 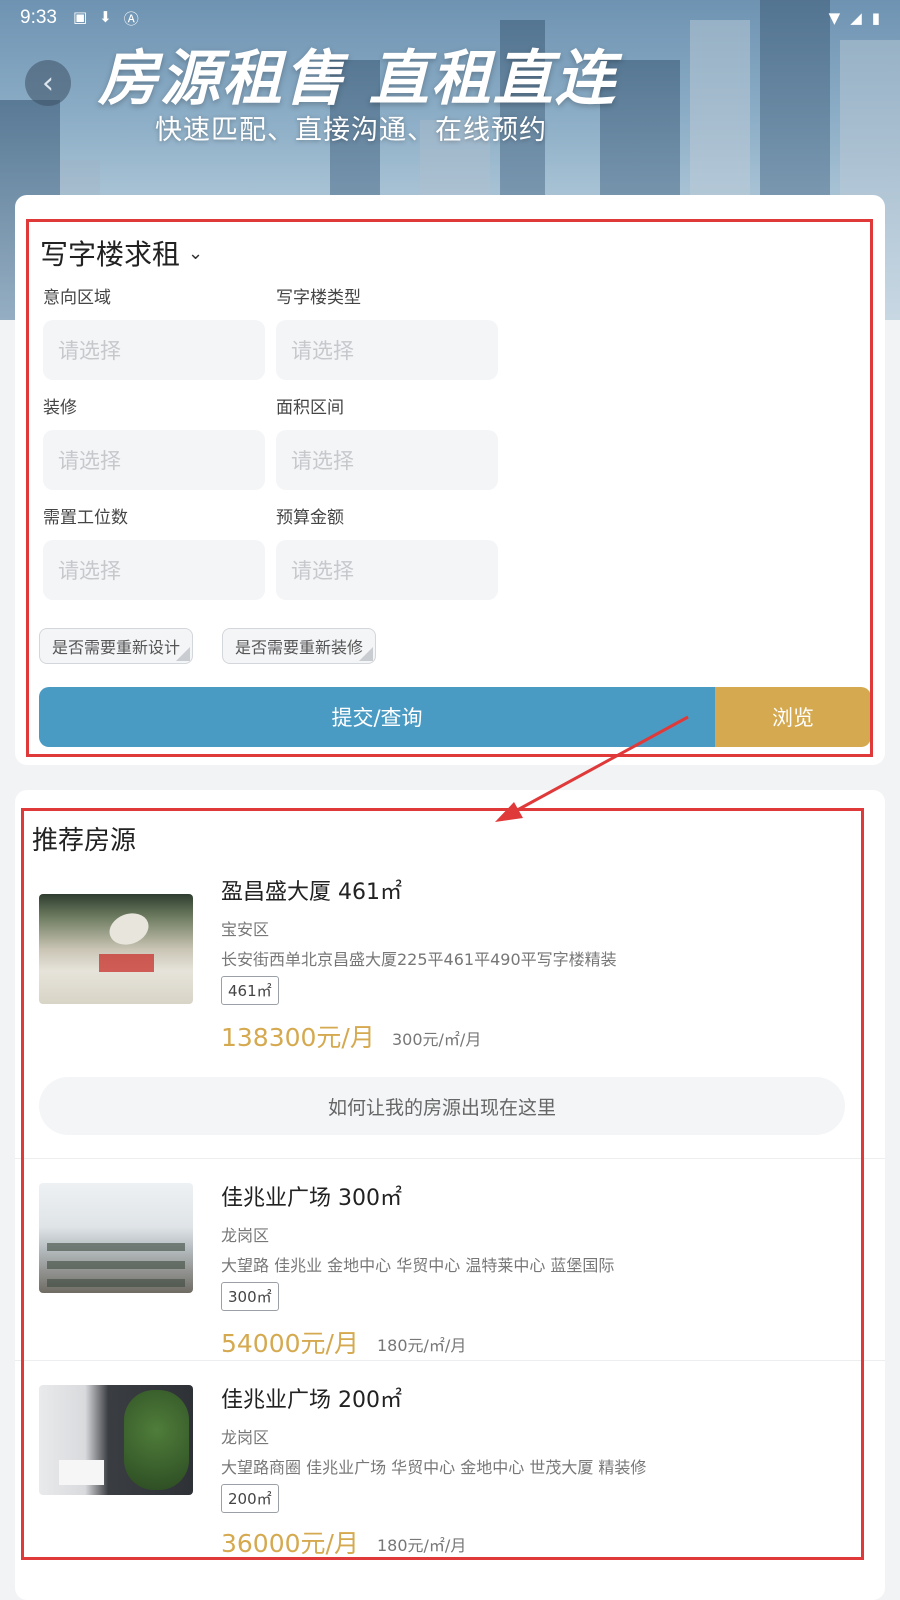 What do you see at coordinates (357, 79) in the screenshot?
I see `hero-title: 房源租售 直租直连` at bounding box center [357, 79].